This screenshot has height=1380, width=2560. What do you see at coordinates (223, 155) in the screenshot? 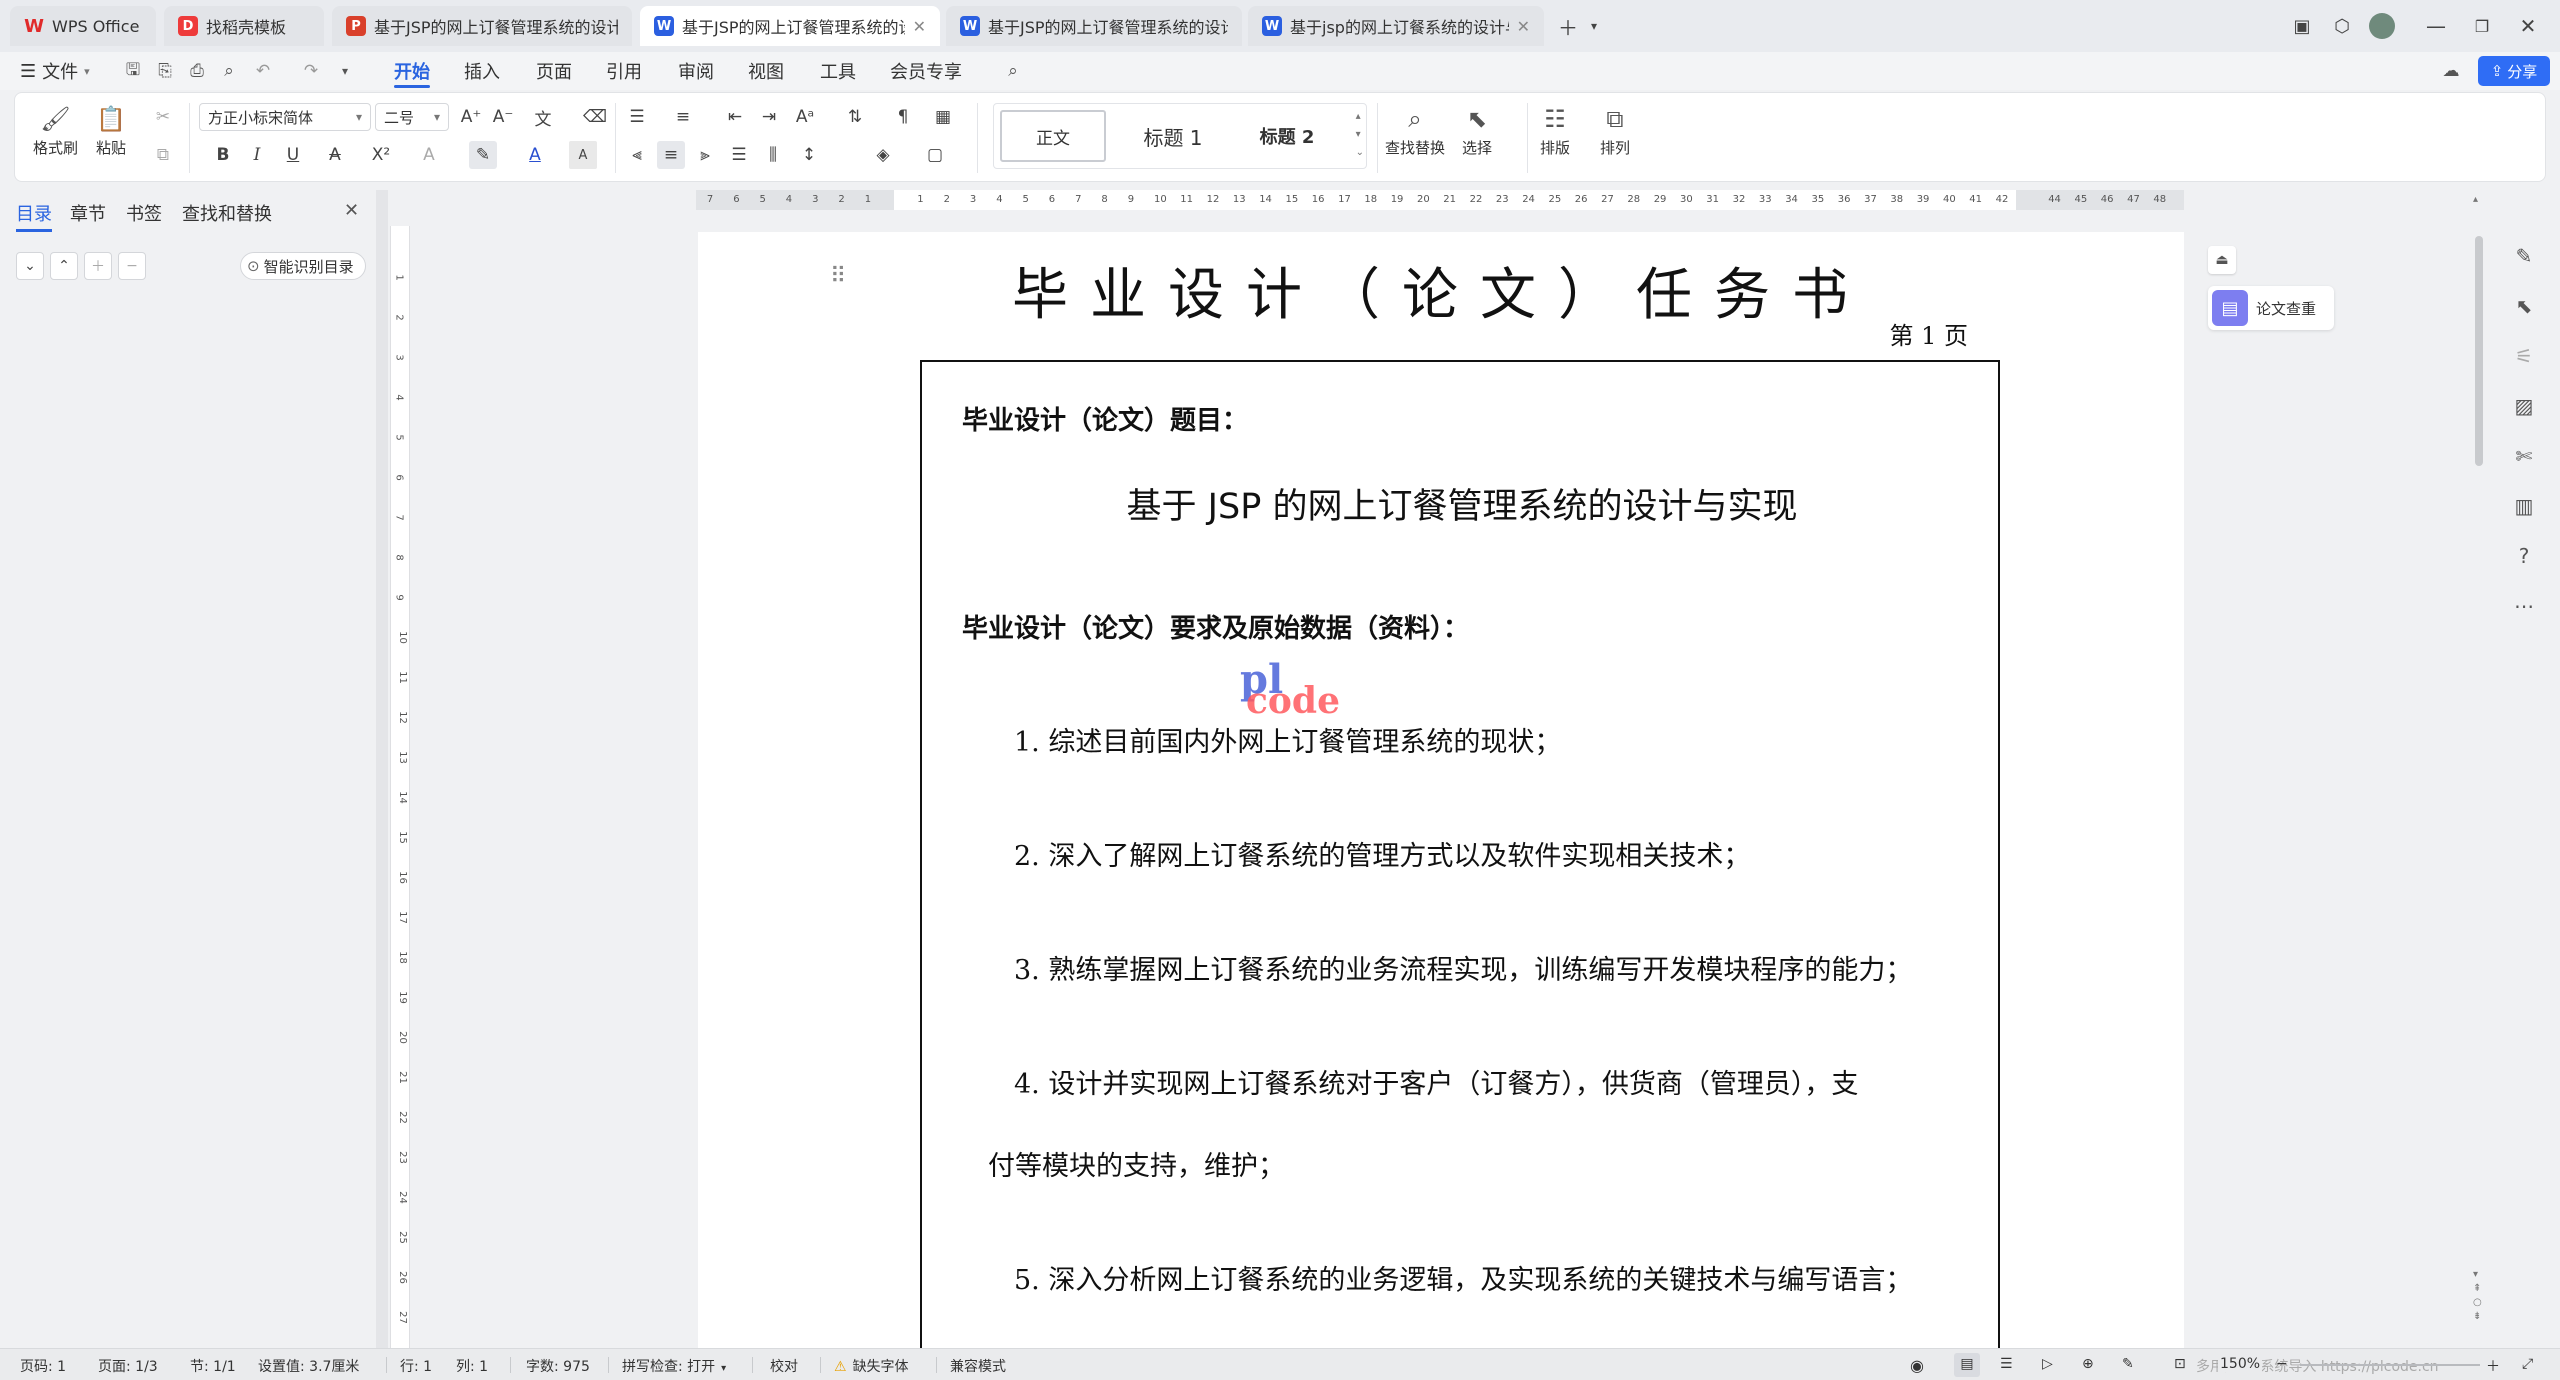
I see `bold-icon: B` at bounding box center [223, 155].